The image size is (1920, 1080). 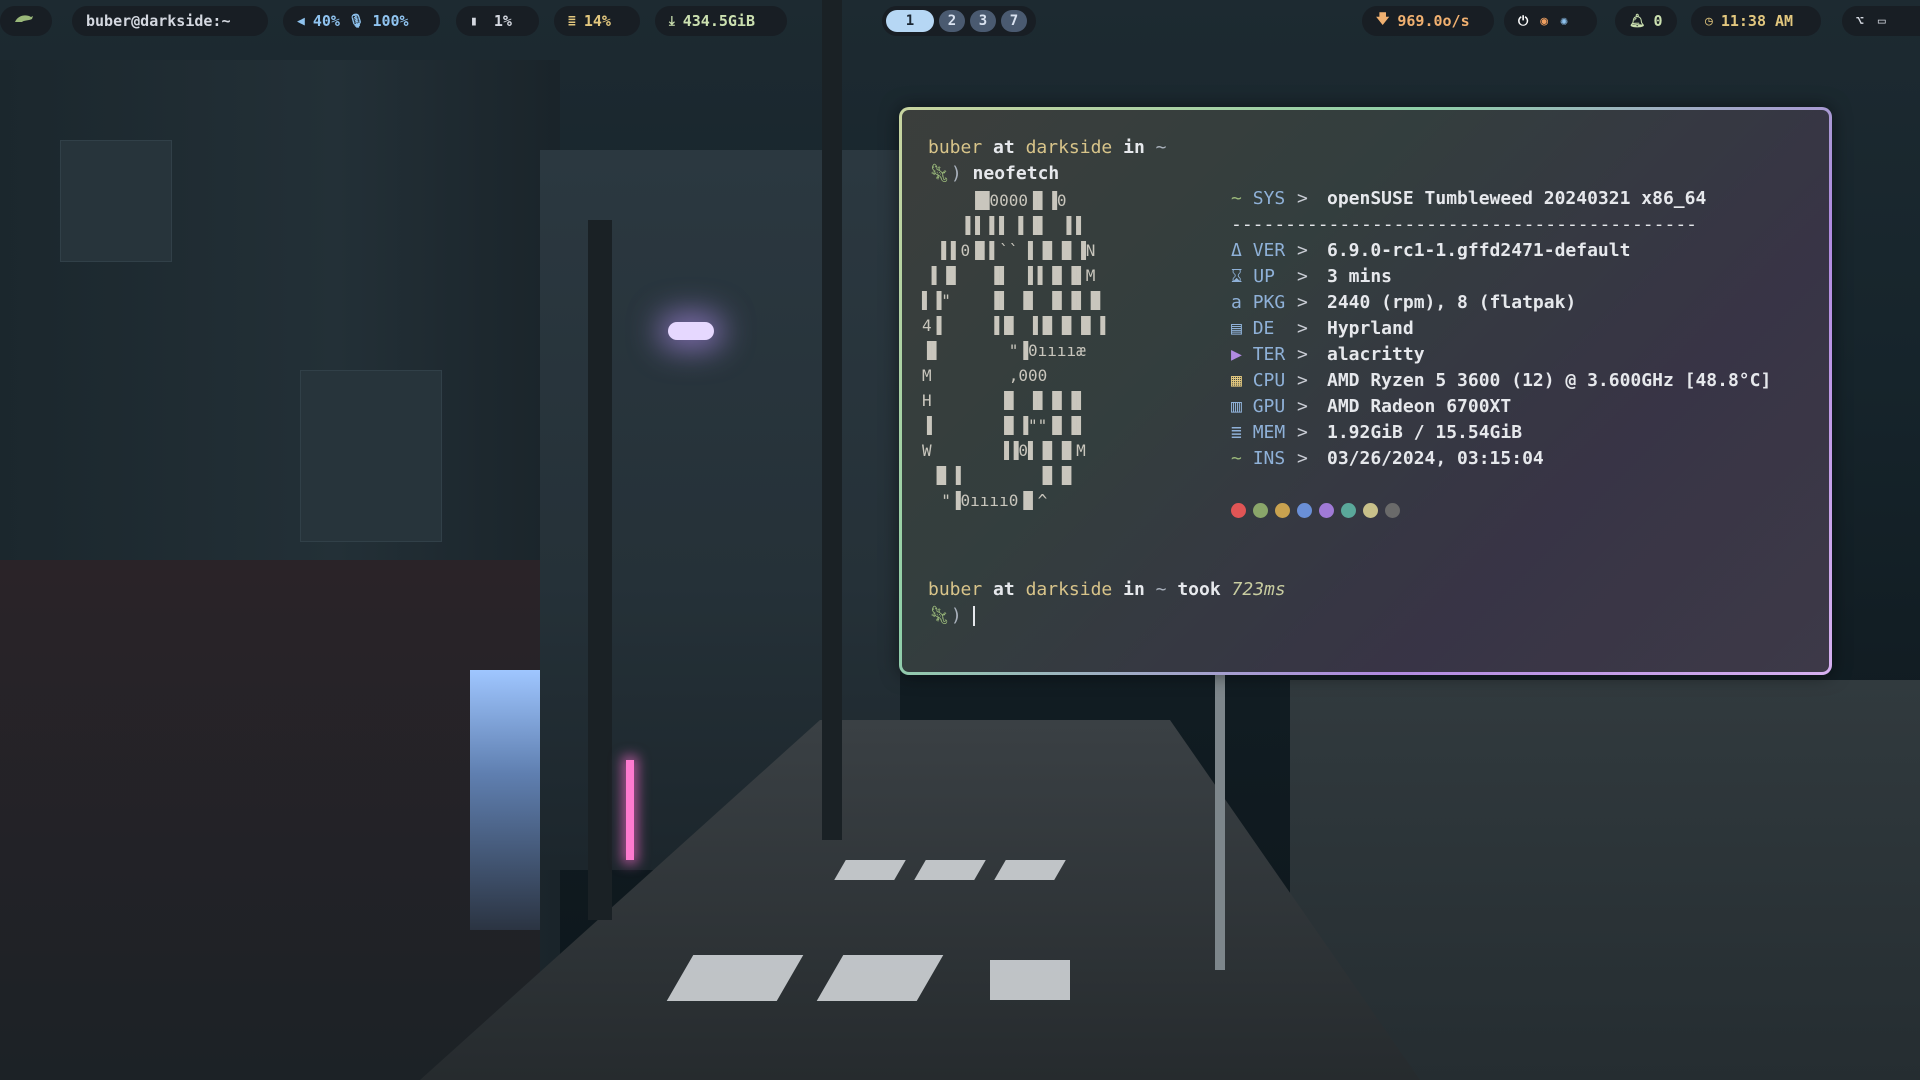 What do you see at coordinates (1263, 328) in the screenshot?
I see `info-key: DE` at bounding box center [1263, 328].